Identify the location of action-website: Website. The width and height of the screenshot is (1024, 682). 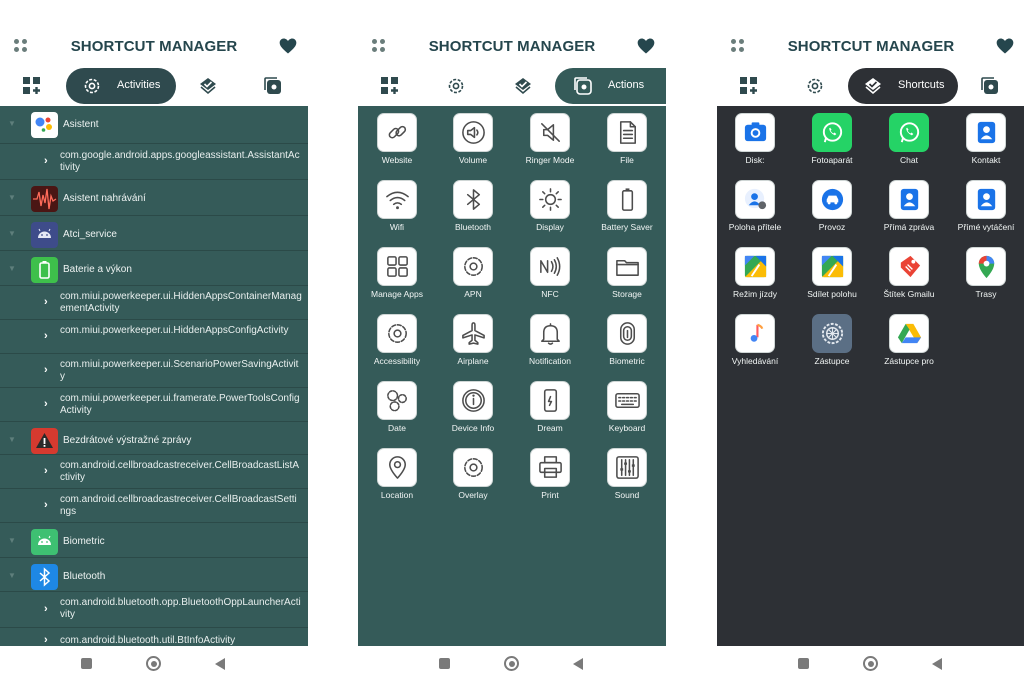
(397, 139).